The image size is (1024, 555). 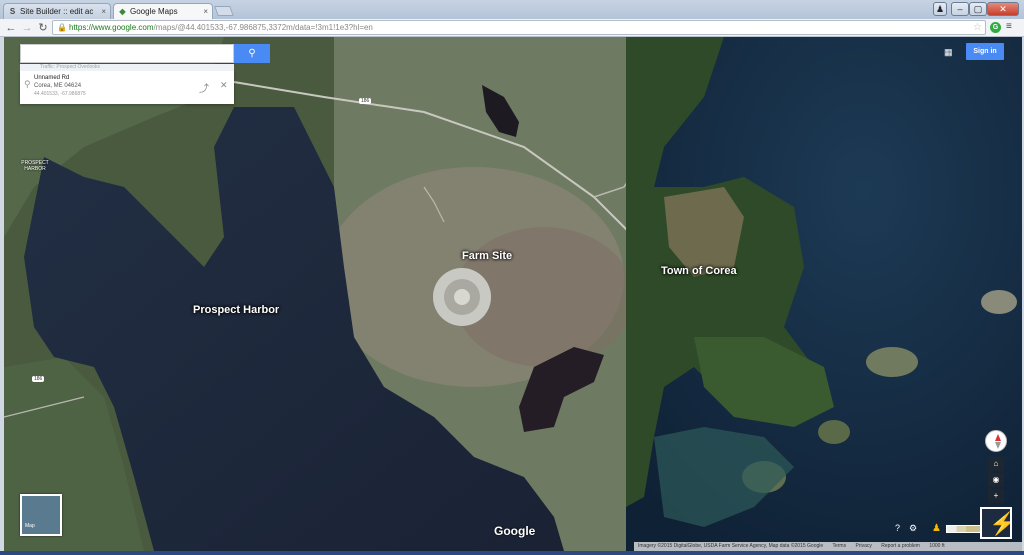 I want to click on tab-site-builder: S Site Builder :: edit ac ×, so click(x=57, y=11).